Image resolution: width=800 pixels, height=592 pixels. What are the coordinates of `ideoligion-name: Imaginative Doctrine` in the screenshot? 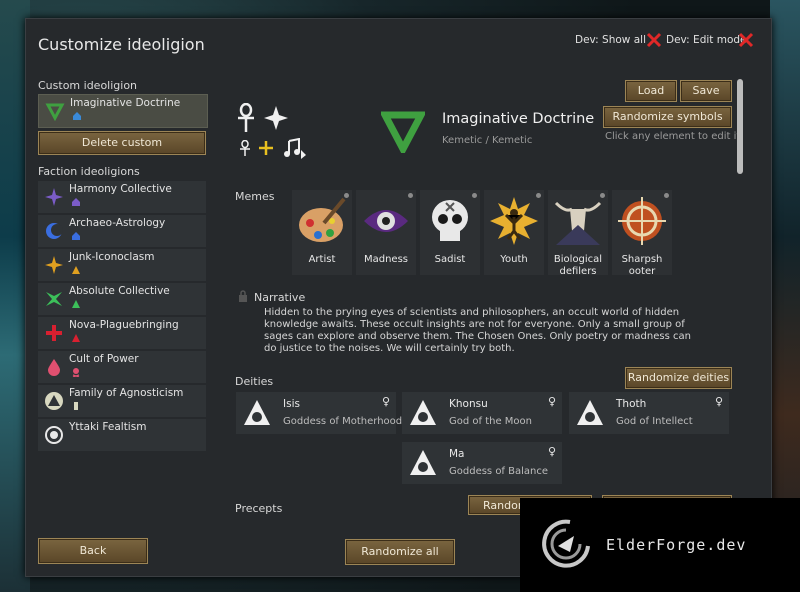 It's located at (518, 119).